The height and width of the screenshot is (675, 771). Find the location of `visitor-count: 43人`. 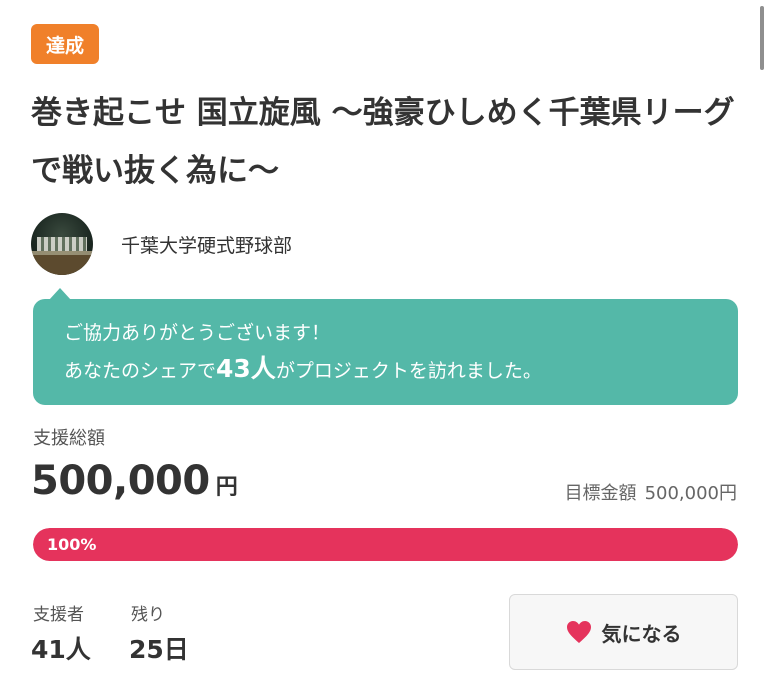

visitor-count: 43人 is located at coordinates (246, 368).